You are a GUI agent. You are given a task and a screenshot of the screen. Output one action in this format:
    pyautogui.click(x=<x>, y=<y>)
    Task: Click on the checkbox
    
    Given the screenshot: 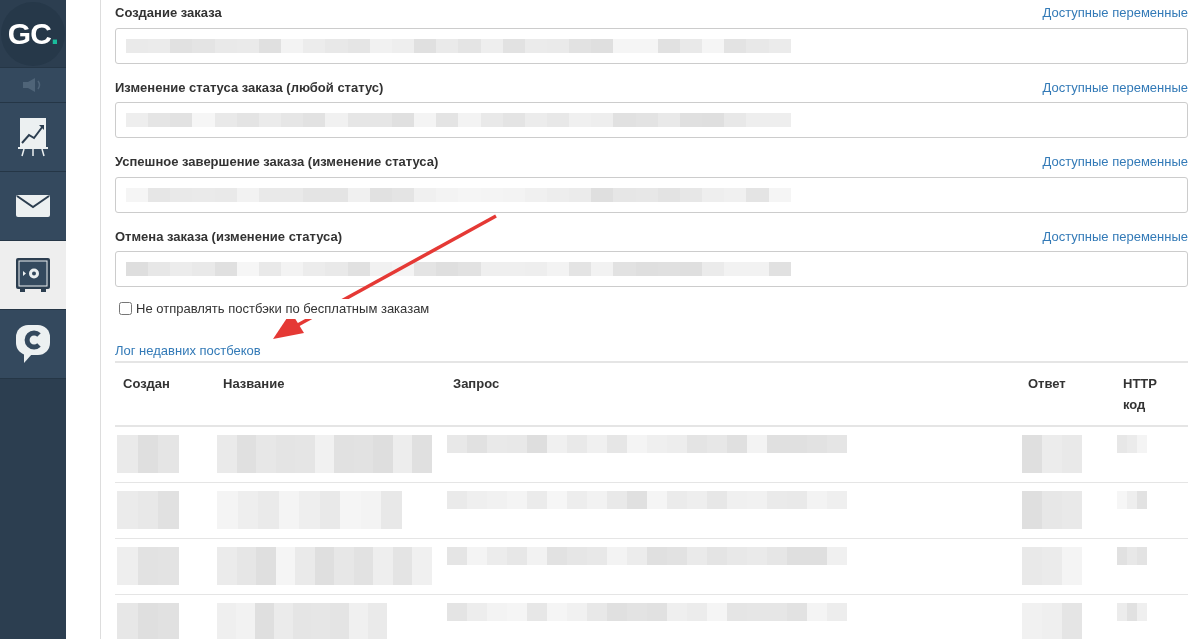 What is the action you would take?
    pyautogui.click(x=125, y=309)
    